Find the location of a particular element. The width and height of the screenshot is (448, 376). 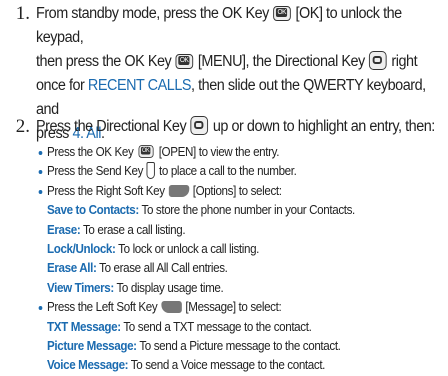

option-item: Erase: To erase a call listing. is located at coordinates (116, 229).